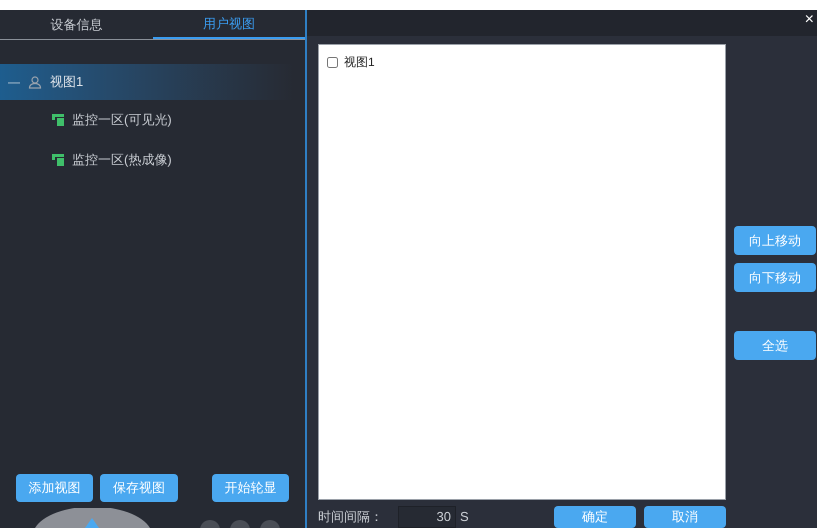  I want to click on tree-item: 监控一区(可见光), so click(152, 120).